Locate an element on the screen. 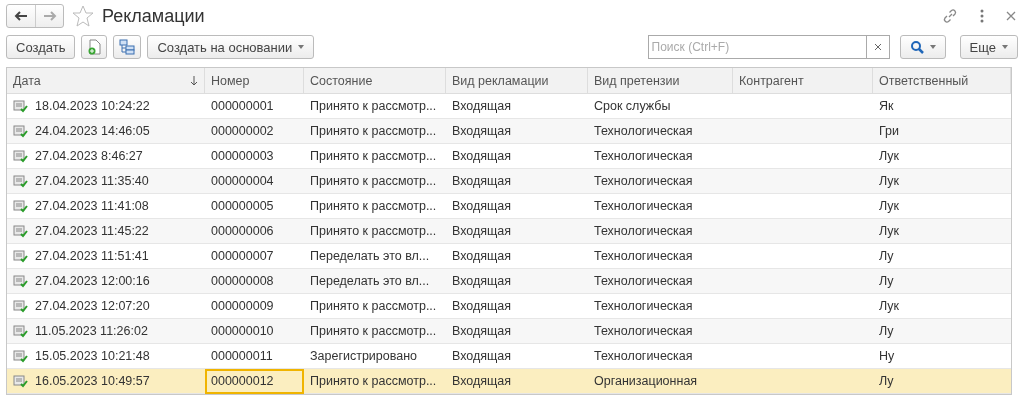  clear-search-button is located at coordinates (877, 47).